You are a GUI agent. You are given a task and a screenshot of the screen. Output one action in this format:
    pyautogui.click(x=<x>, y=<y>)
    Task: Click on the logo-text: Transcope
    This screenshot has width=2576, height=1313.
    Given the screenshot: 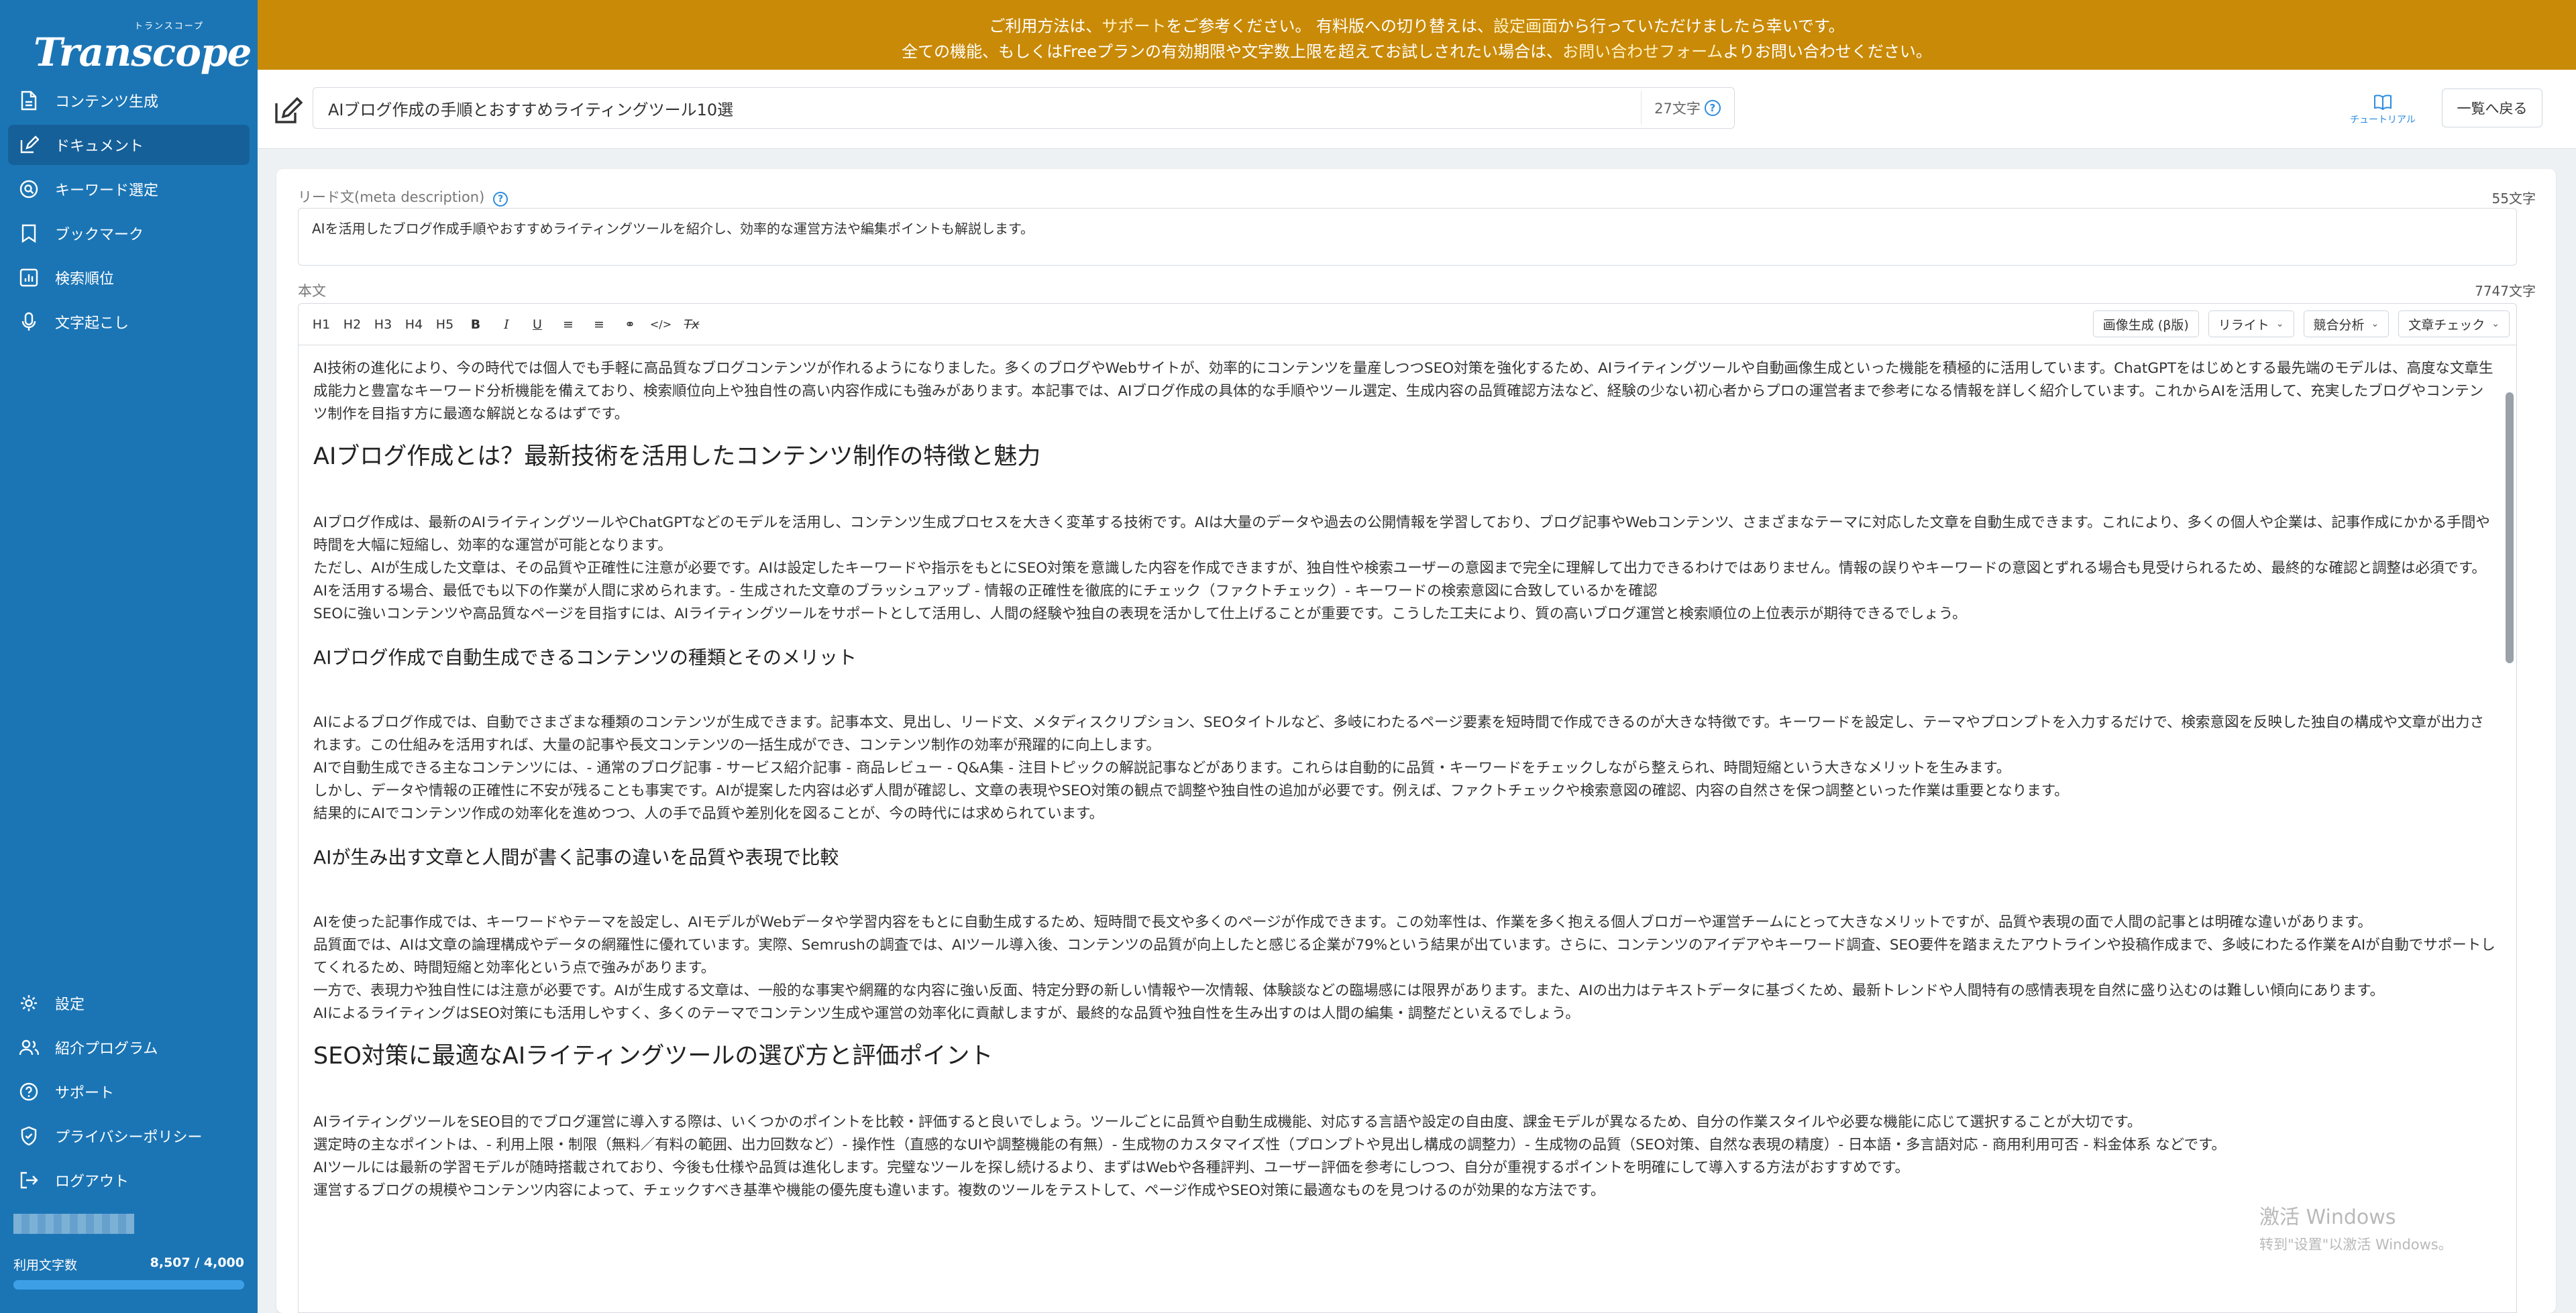 What is the action you would take?
    pyautogui.click(x=143, y=52)
    